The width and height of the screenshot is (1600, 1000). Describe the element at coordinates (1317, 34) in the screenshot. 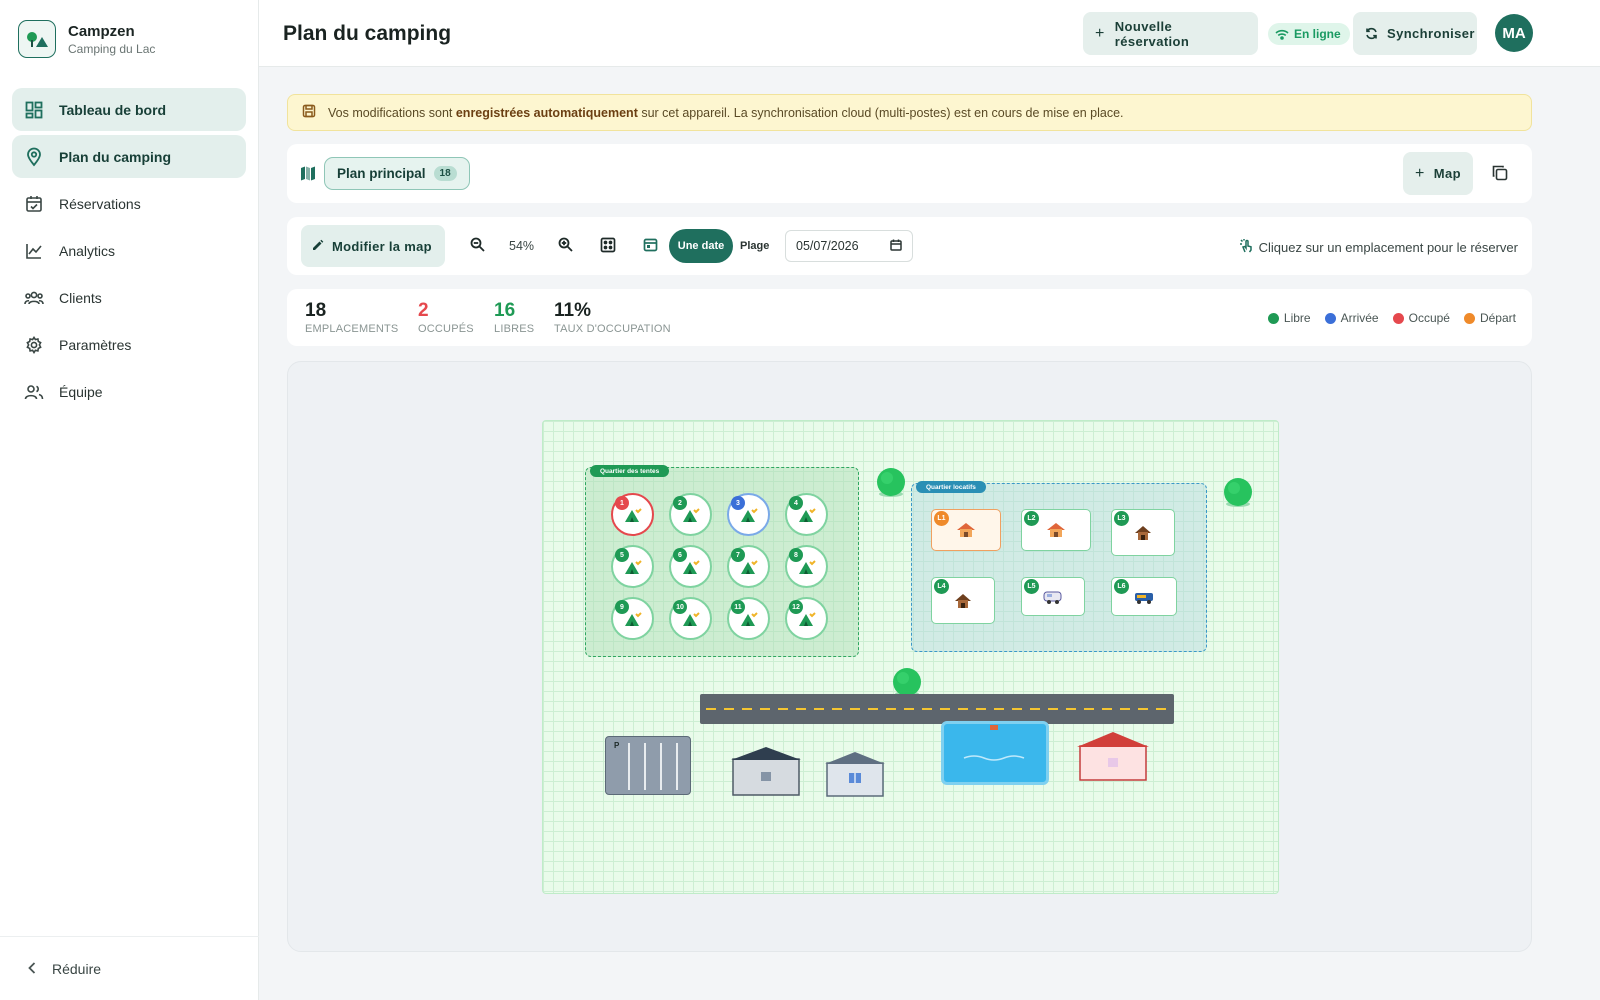

I see `online-status-label: En ligne` at that location.